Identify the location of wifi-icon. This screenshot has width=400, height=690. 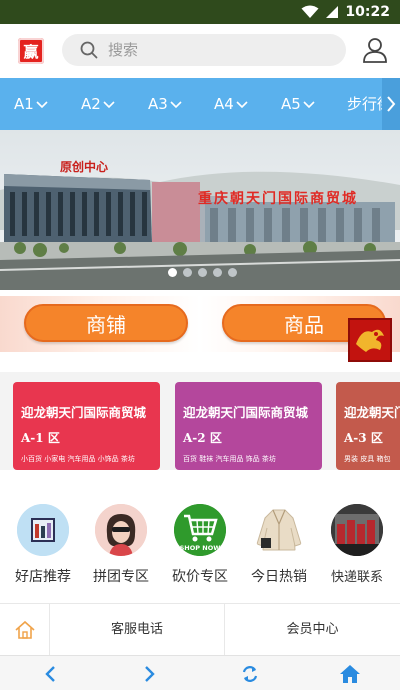
(310, 11).